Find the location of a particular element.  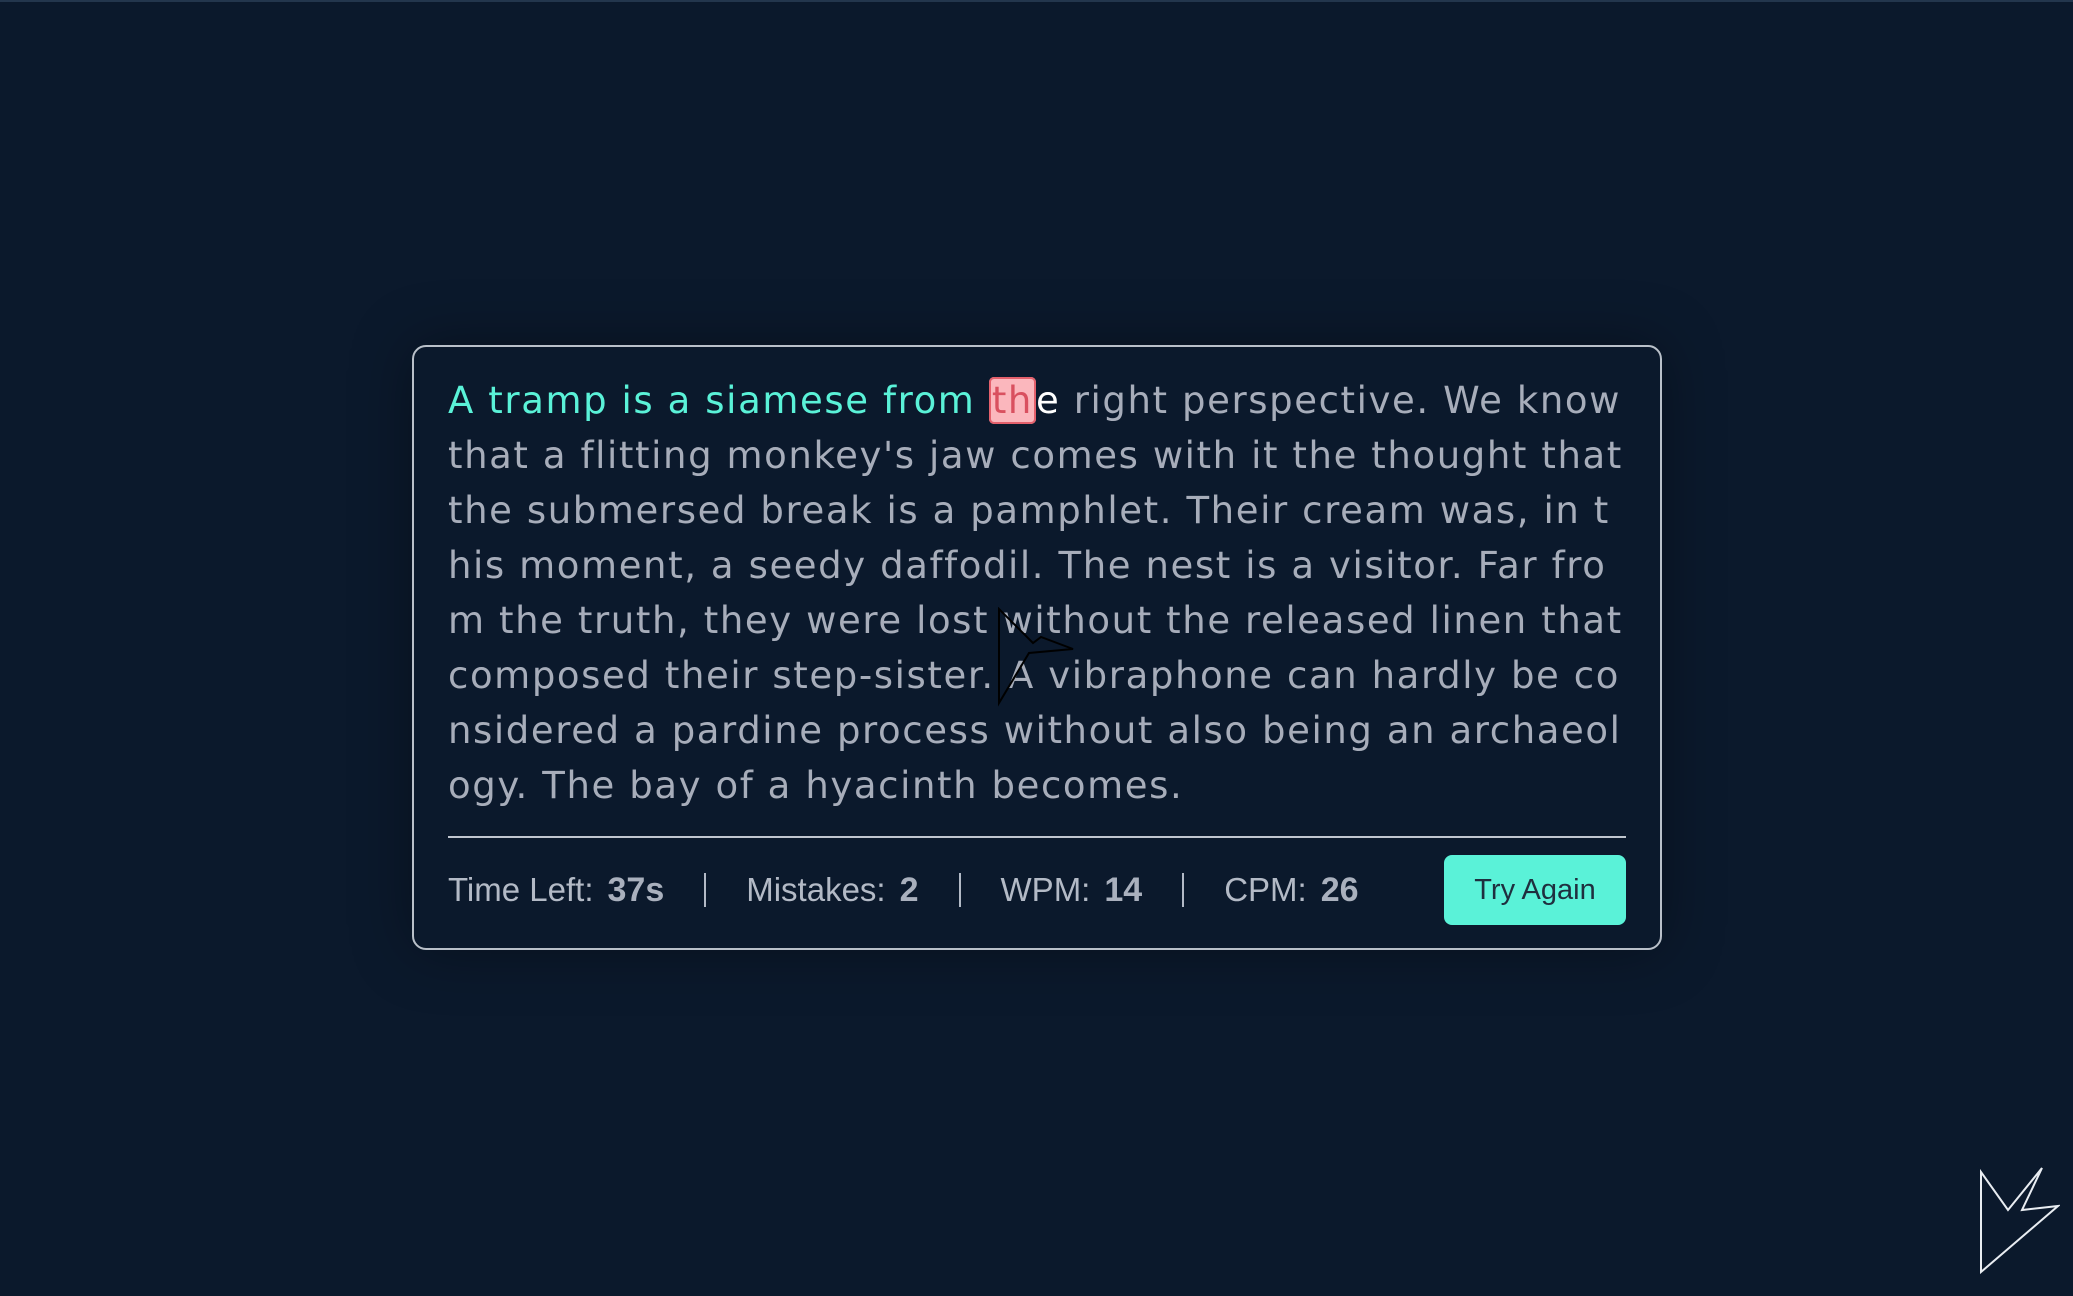

typed-correct-text: A tramp is a siamese from is located at coordinates (718, 400).